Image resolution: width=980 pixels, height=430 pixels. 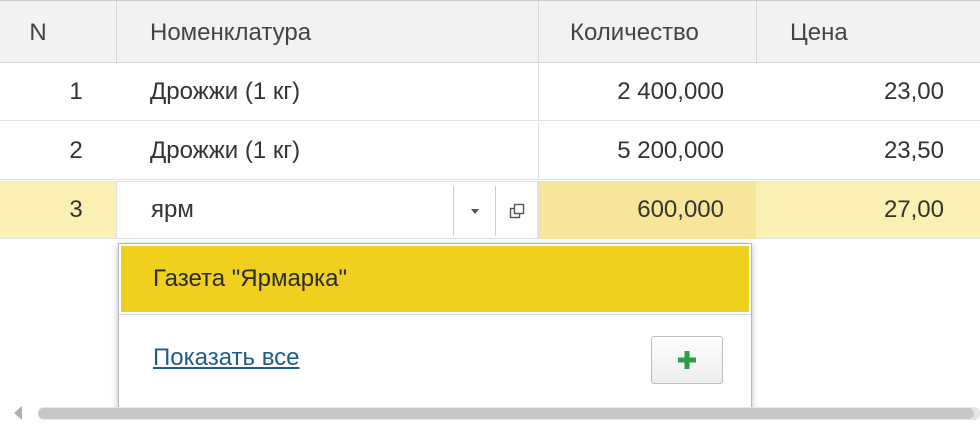 I want to click on name-editor-input: ярм, so click(x=172, y=210).